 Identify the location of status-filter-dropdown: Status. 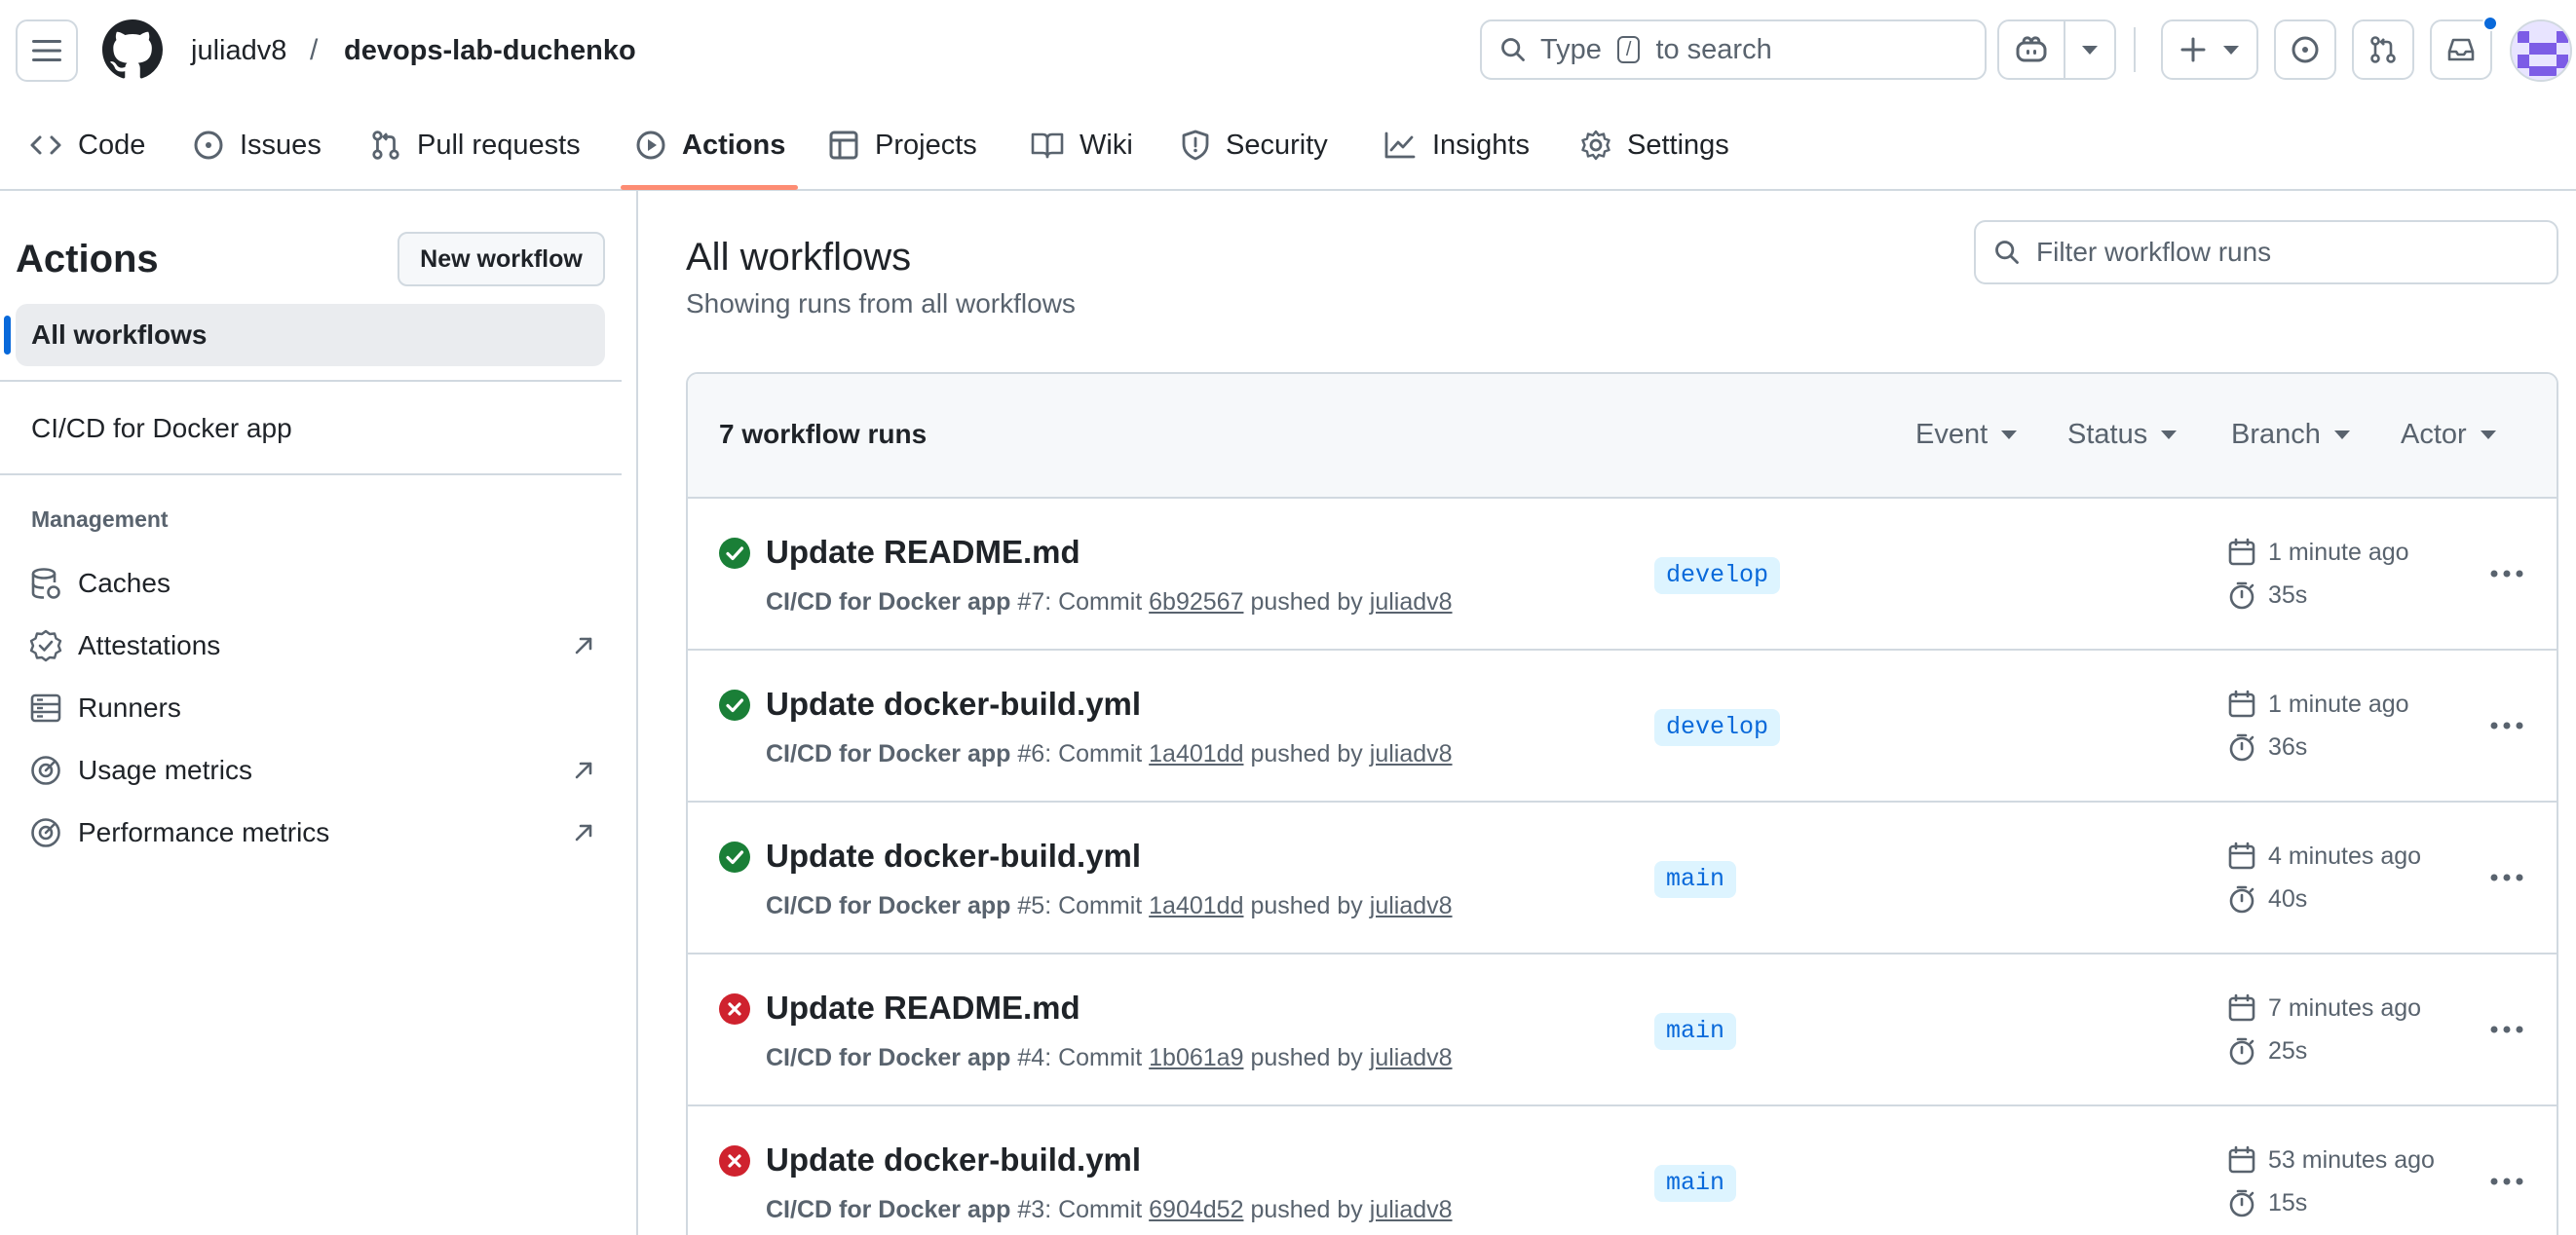
(2122, 435).